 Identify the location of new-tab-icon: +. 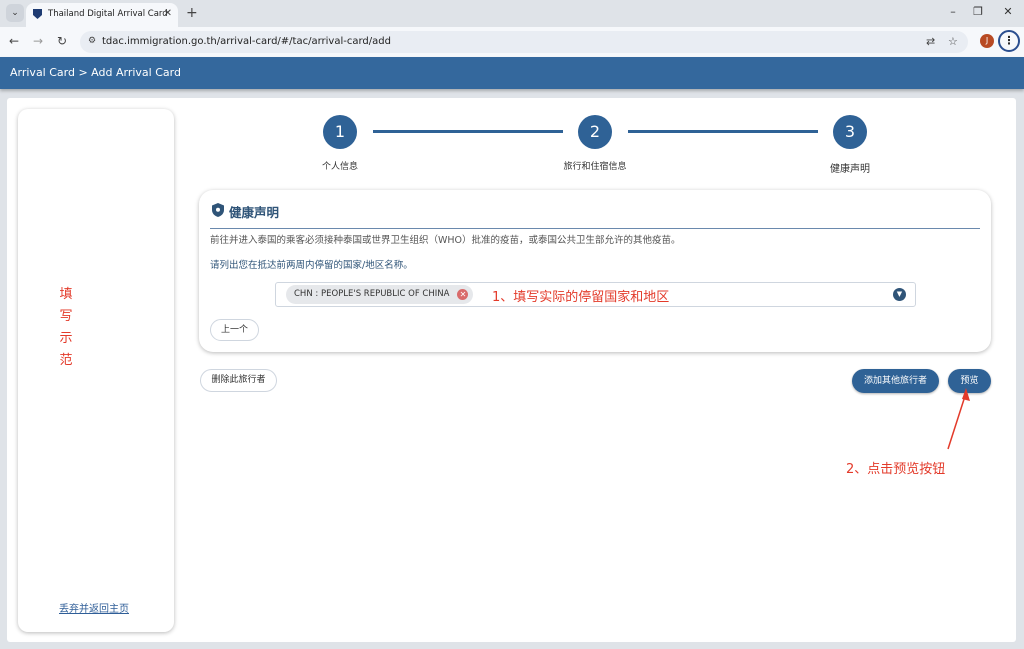
(192, 13).